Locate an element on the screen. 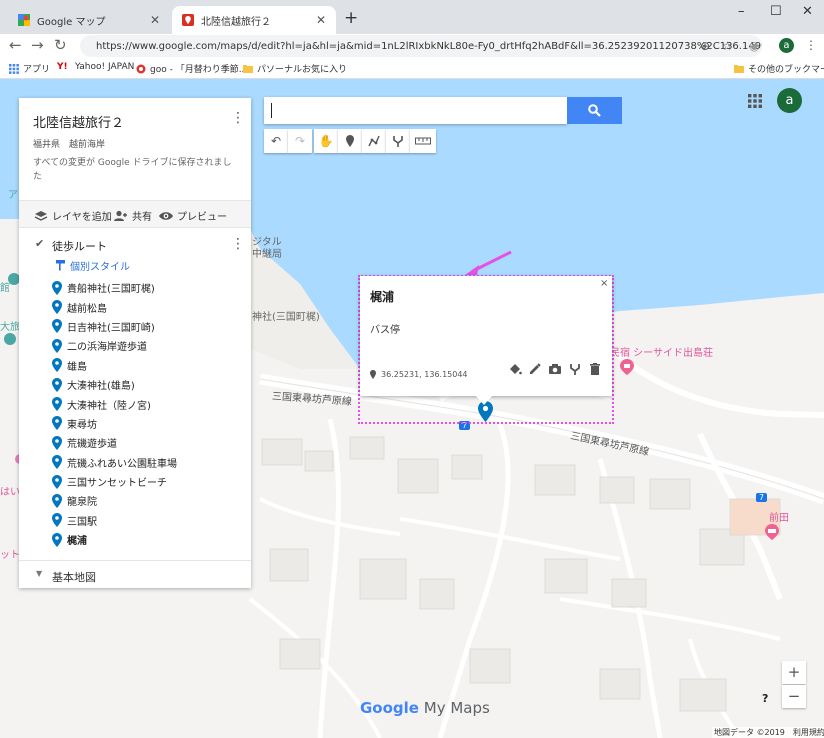 This screenshot has height=738, width=824. minimize-button: – is located at coordinates (741, 11).